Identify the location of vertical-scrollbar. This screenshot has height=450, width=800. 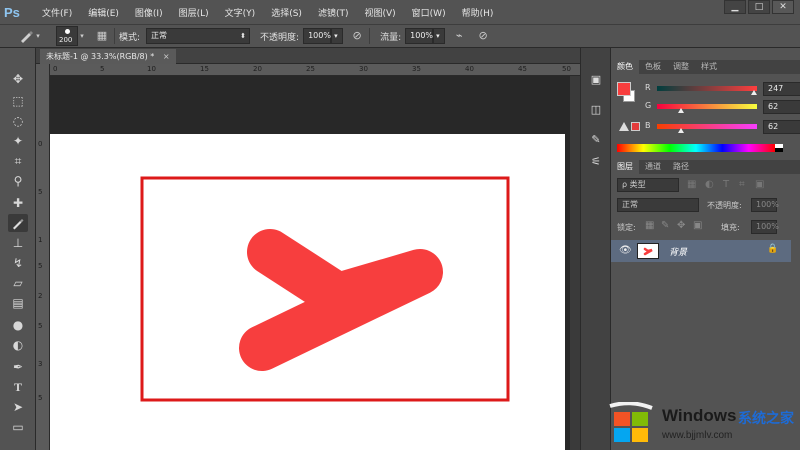
(575, 263).